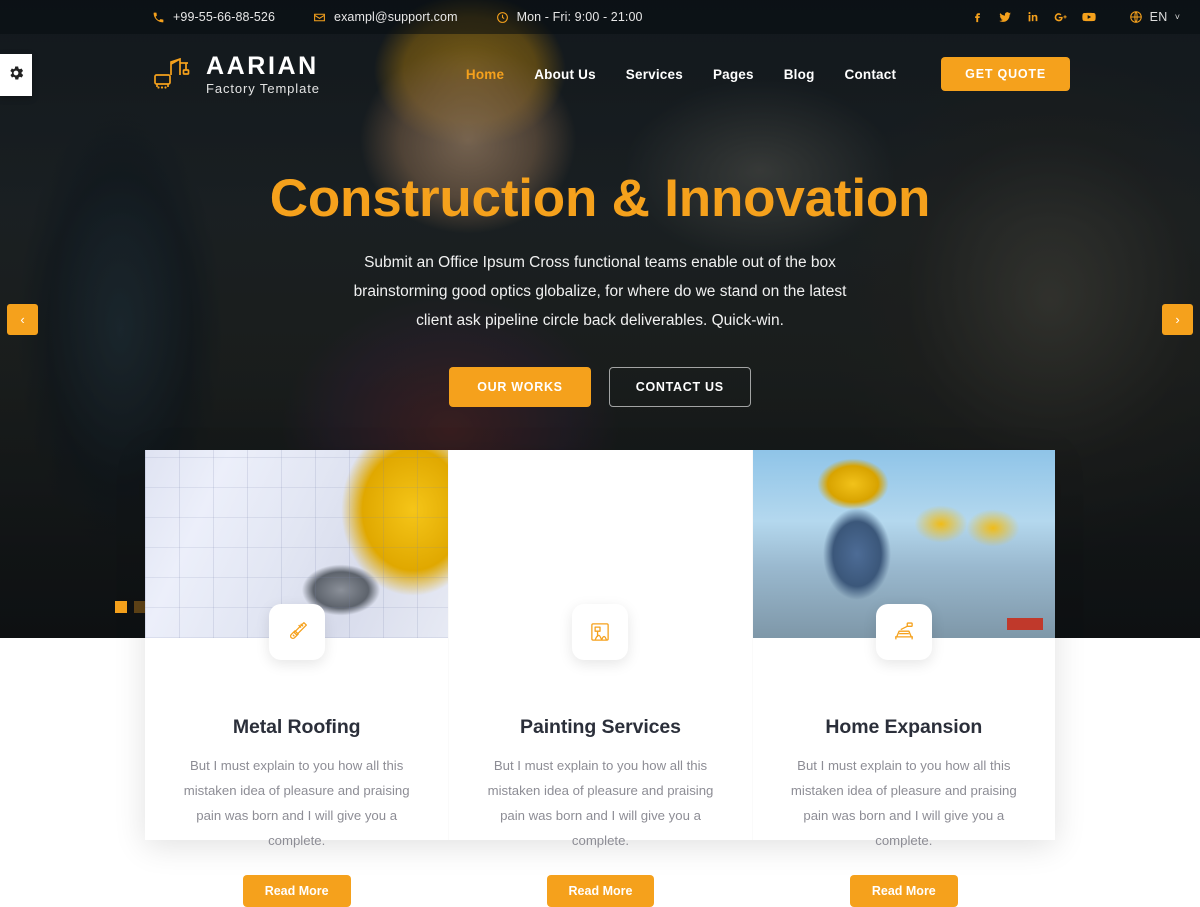 This screenshot has height=907, width=1200. Describe the element at coordinates (296, 727) in the screenshot. I see `service-card-title: Metal Roofing` at that location.